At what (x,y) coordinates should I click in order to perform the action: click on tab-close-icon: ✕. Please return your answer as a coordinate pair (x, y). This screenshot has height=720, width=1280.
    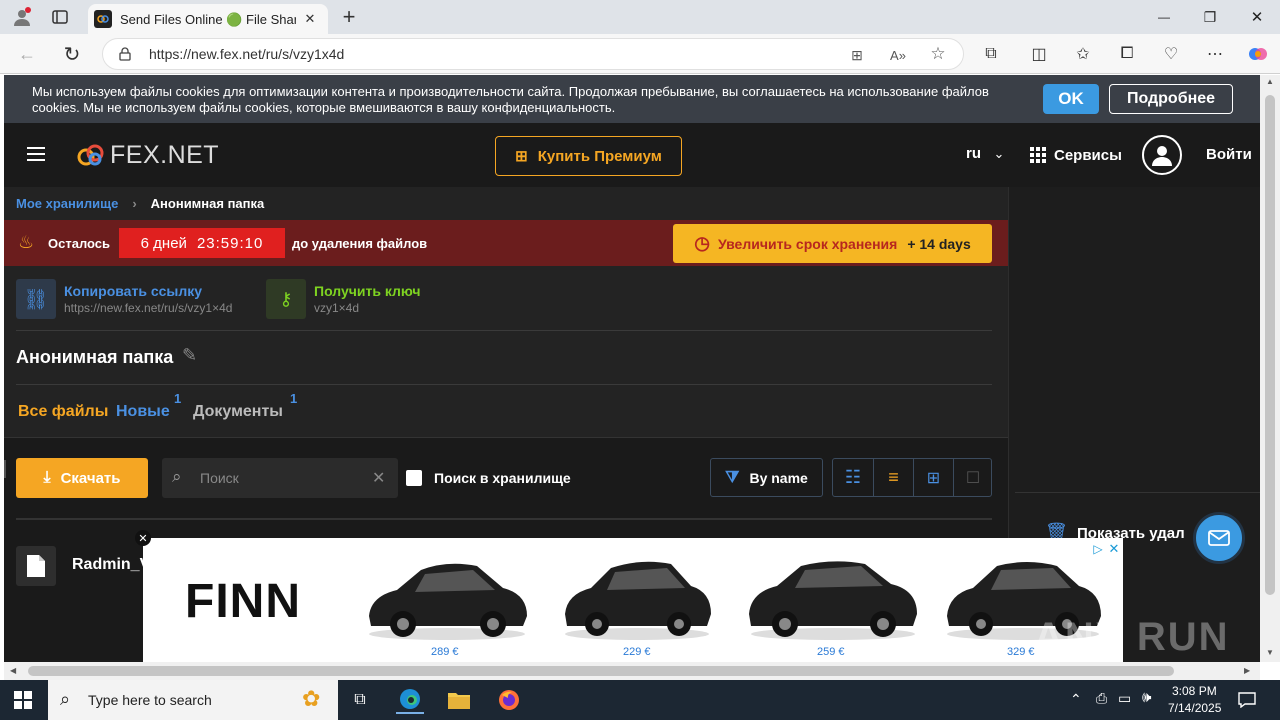
    Looking at the image, I should click on (310, 19).